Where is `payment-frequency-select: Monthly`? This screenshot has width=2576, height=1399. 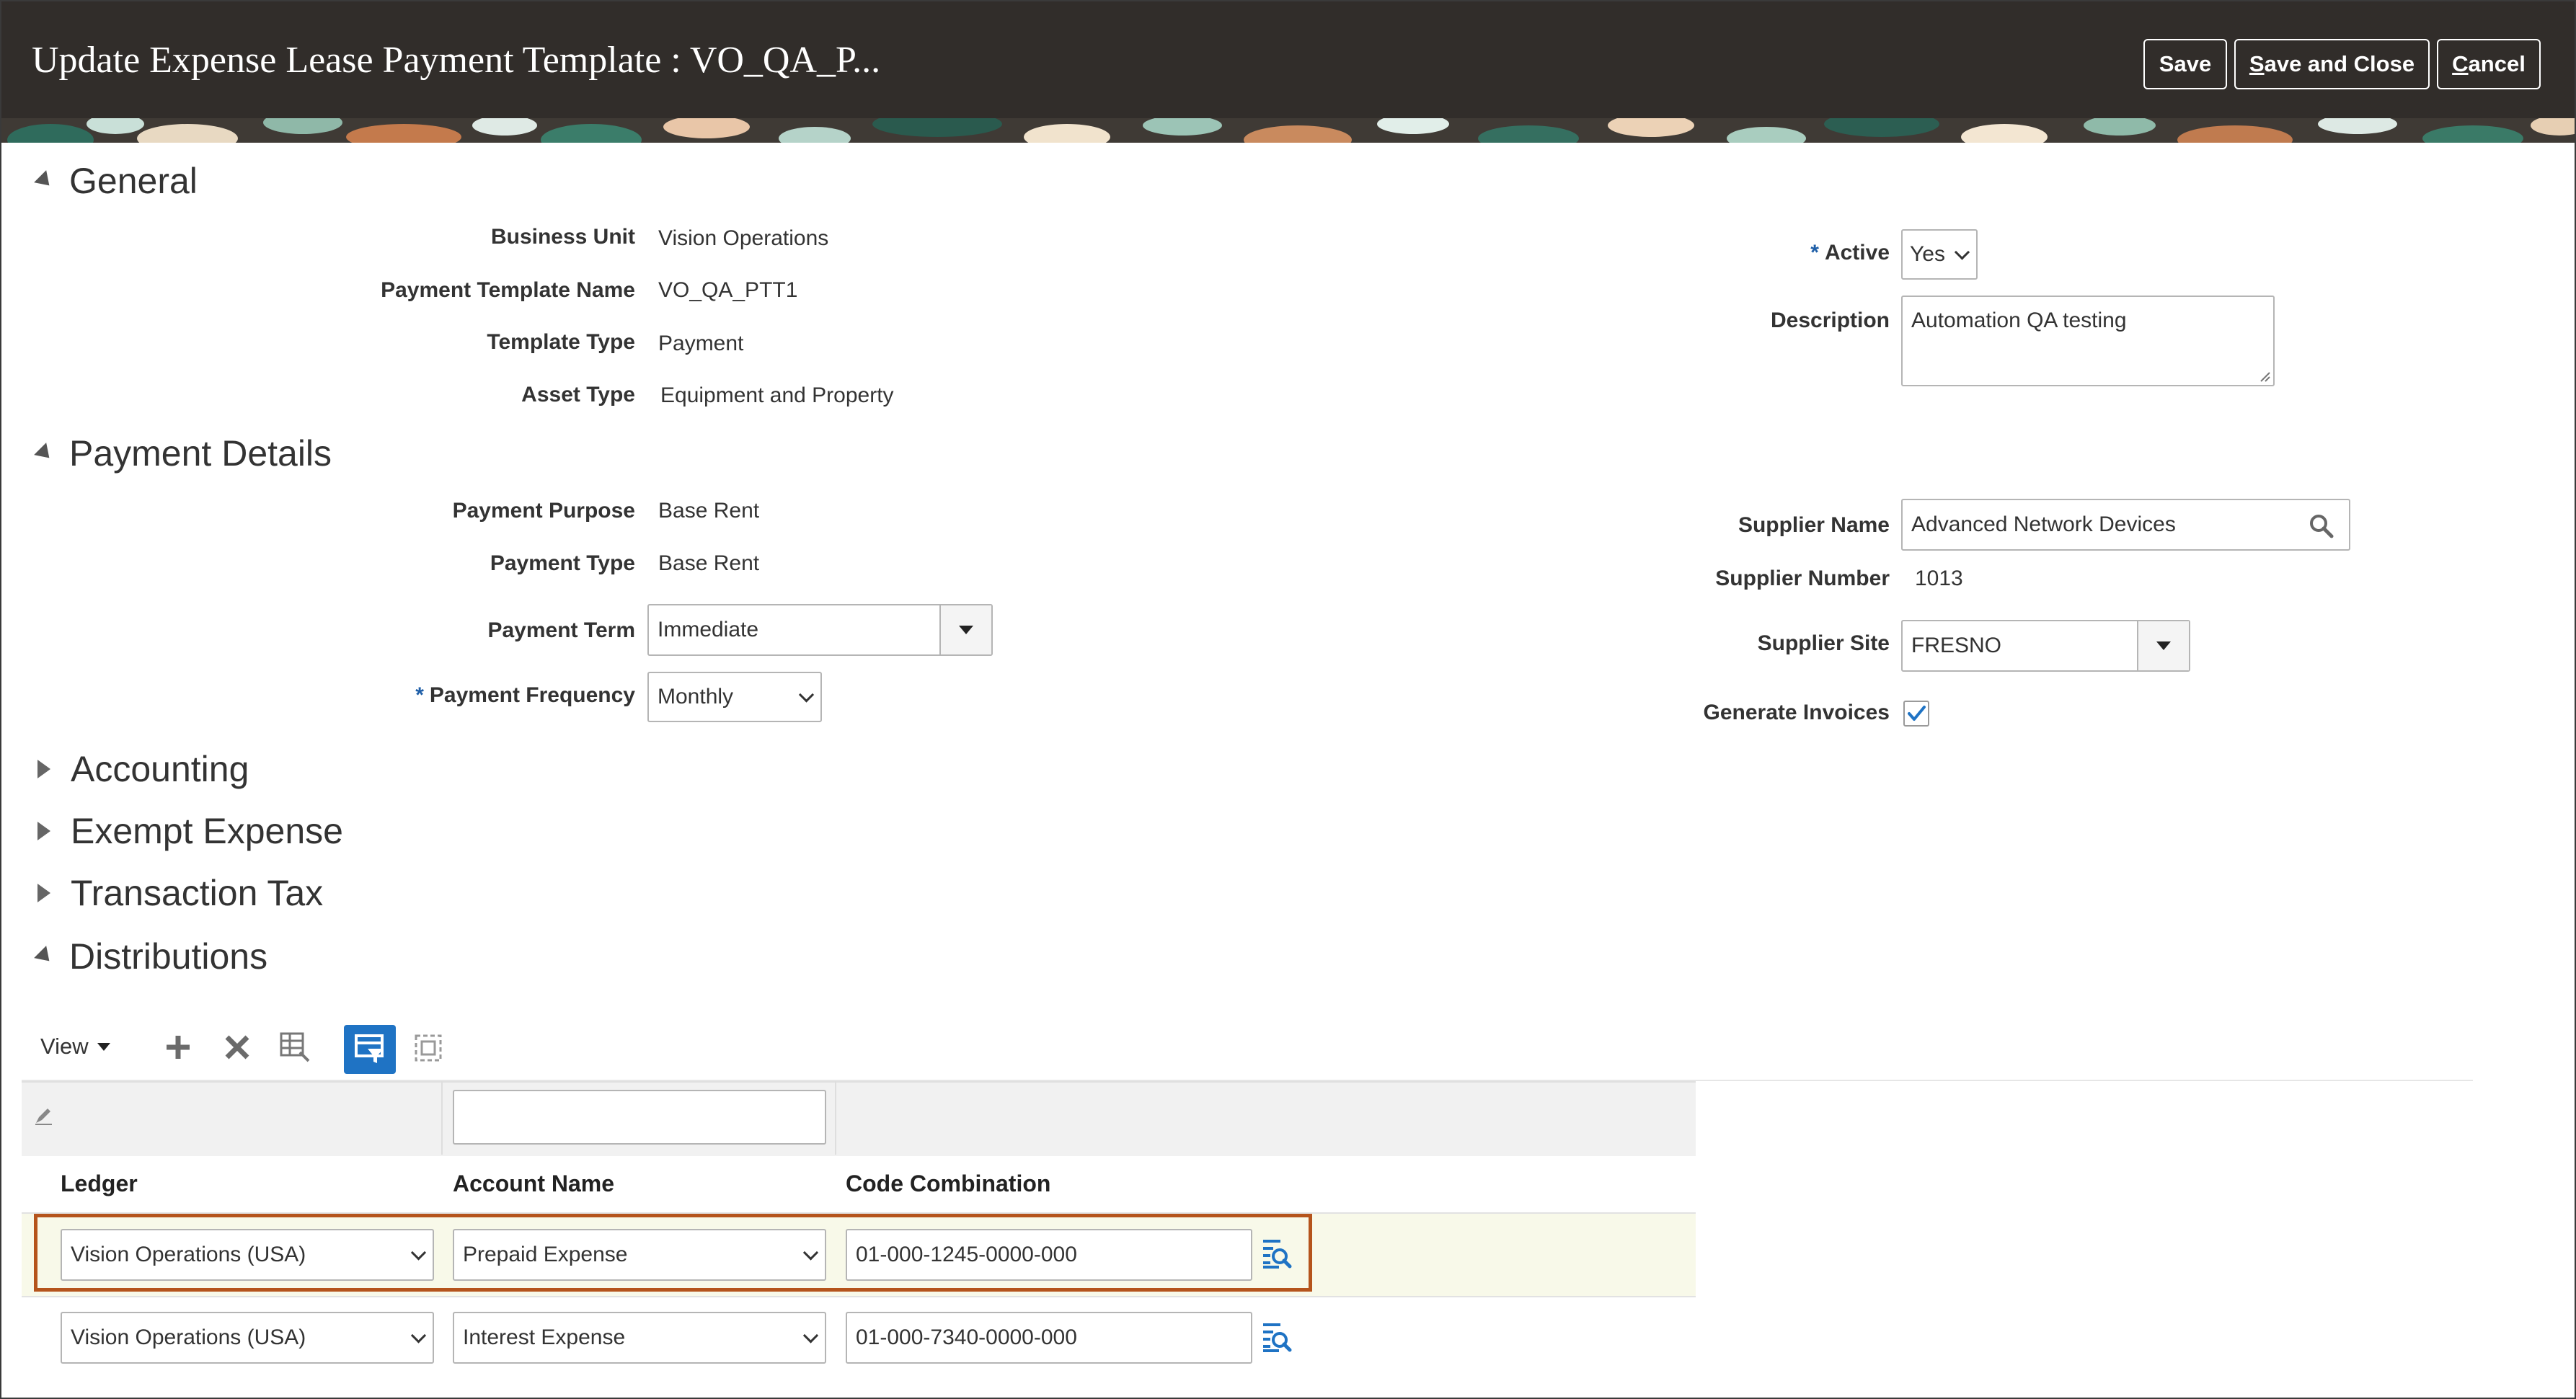
payment-frequency-select: Monthly is located at coordinates (734, 697).